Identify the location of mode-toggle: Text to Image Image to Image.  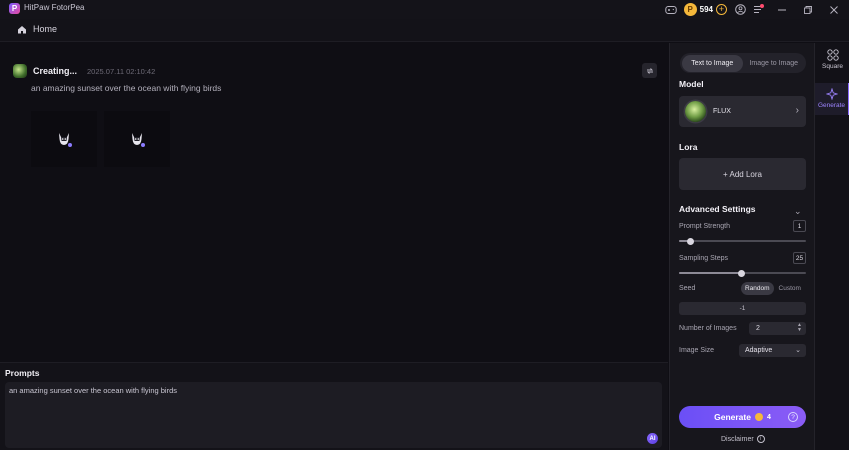
(743, 63).